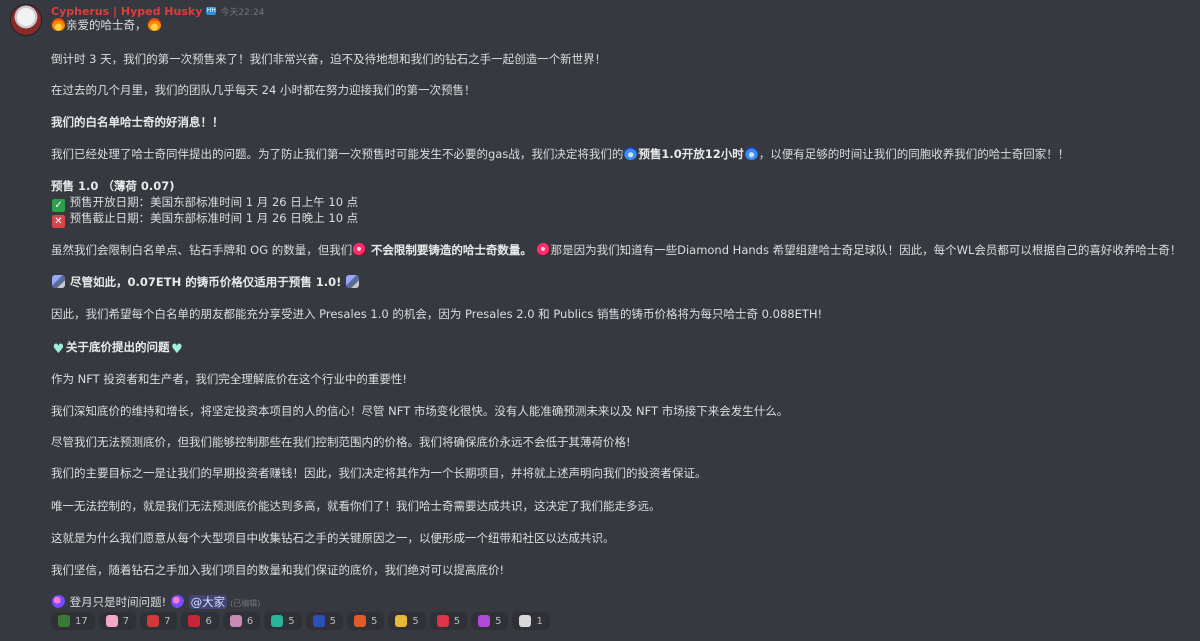 The height and width of the screenshot is (641, 1200). What do you see at coordinates (539, 621) in the screenshot?
I see `reaction-count: 1` at bounding box center [539, 621].